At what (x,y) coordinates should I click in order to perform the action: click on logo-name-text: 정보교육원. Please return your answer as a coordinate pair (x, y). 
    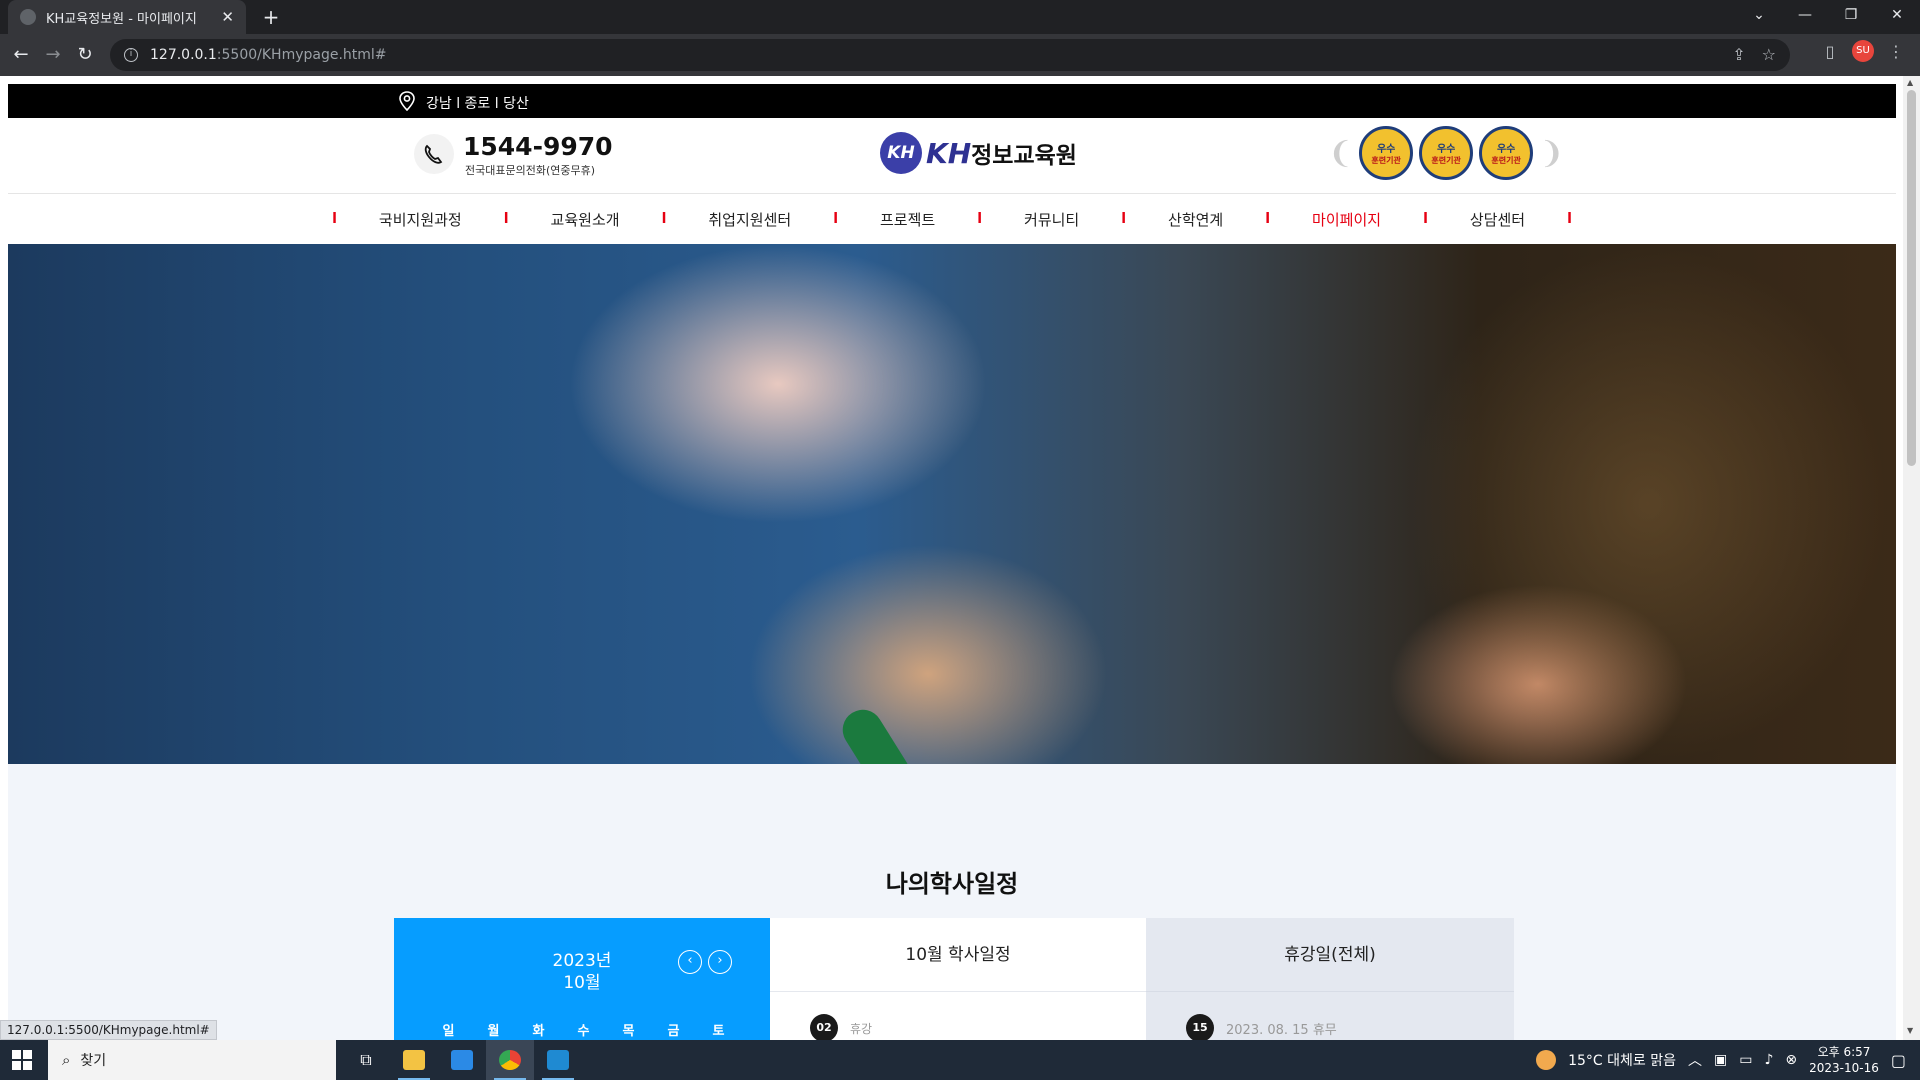
    Looking at the image, I should click on (1024, 156).